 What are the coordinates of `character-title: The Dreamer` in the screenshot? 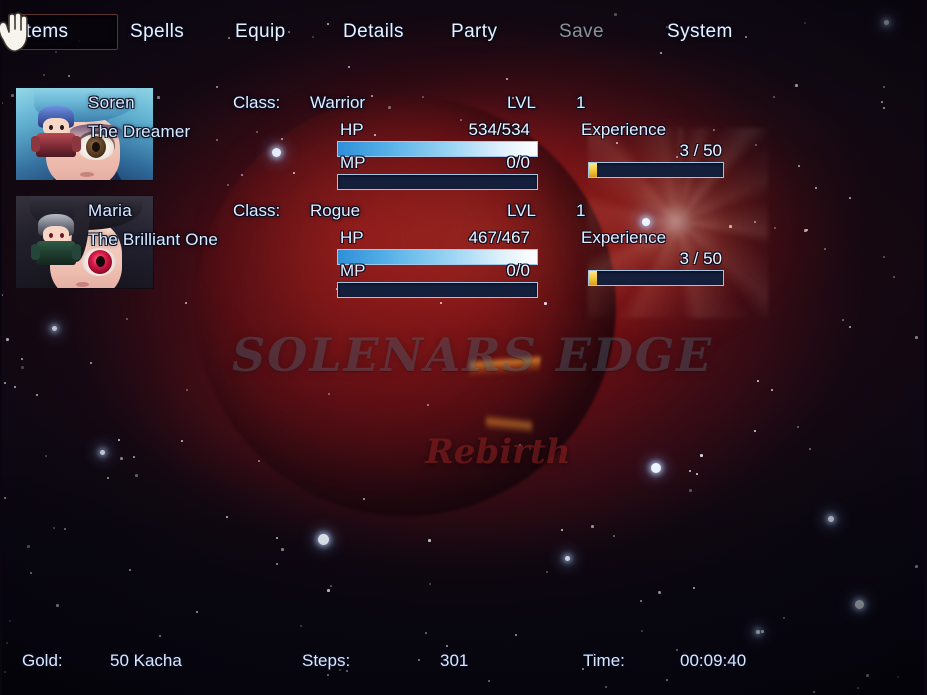 It's located at (139, 131).